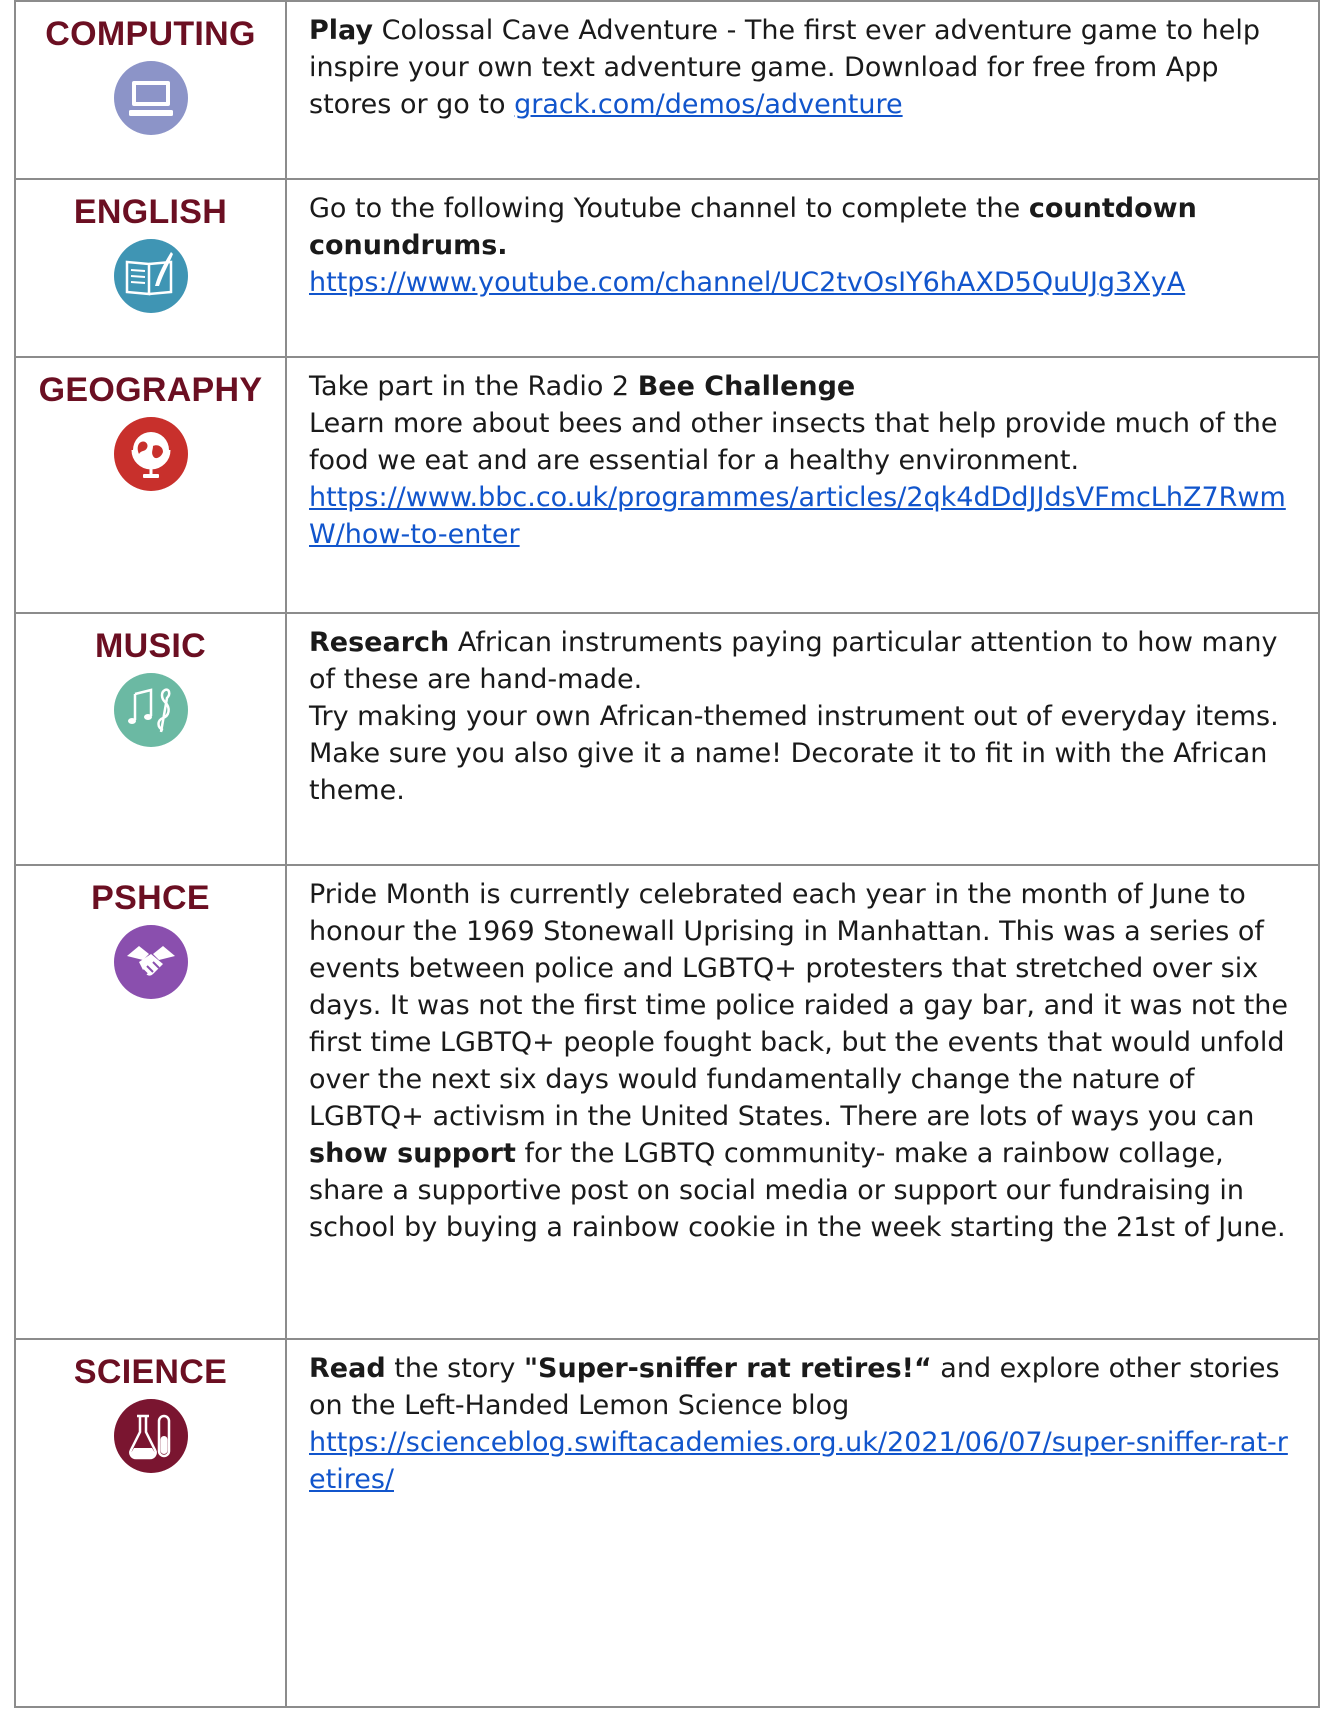 The image size is (1322, 1710). What do you see at coordinates (473, 386) in the screenshot?
I see `body-text: Take part in the Radio 2` at bounding box center [473, 386].